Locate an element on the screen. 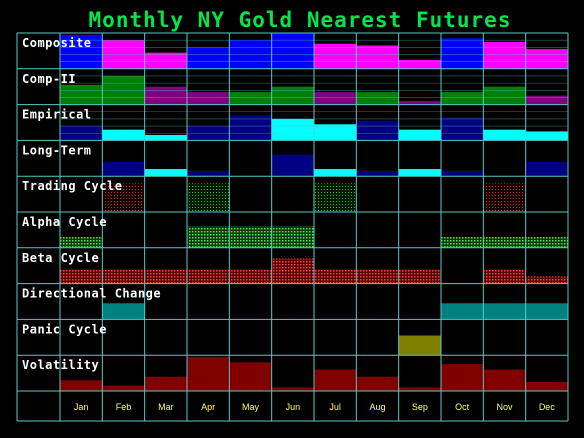  bar-long-term-feb is located at coordinates (123, 169).